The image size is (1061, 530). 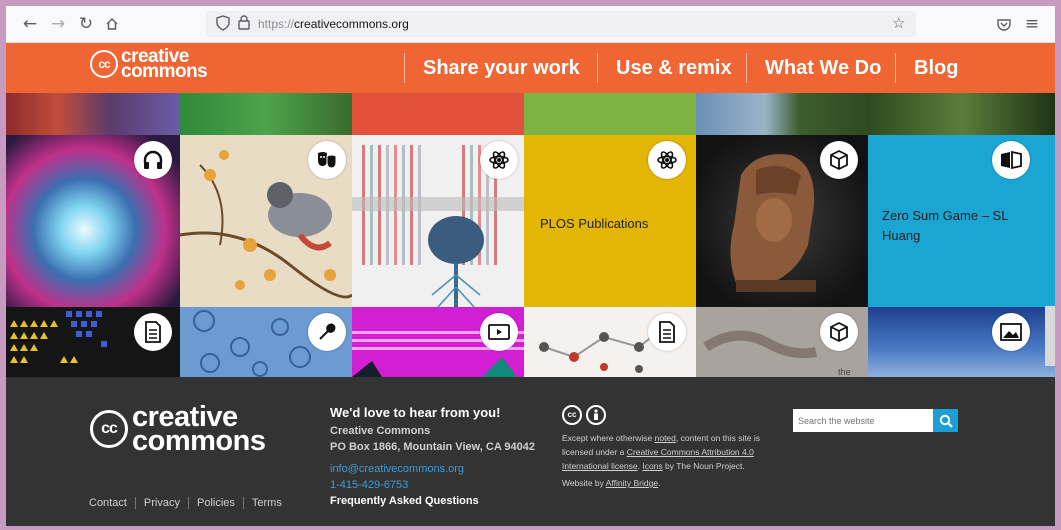 What do you see at coordinates (112, 24) in the screenshot?
I see `home-icon` at bounding box center [112, 24].